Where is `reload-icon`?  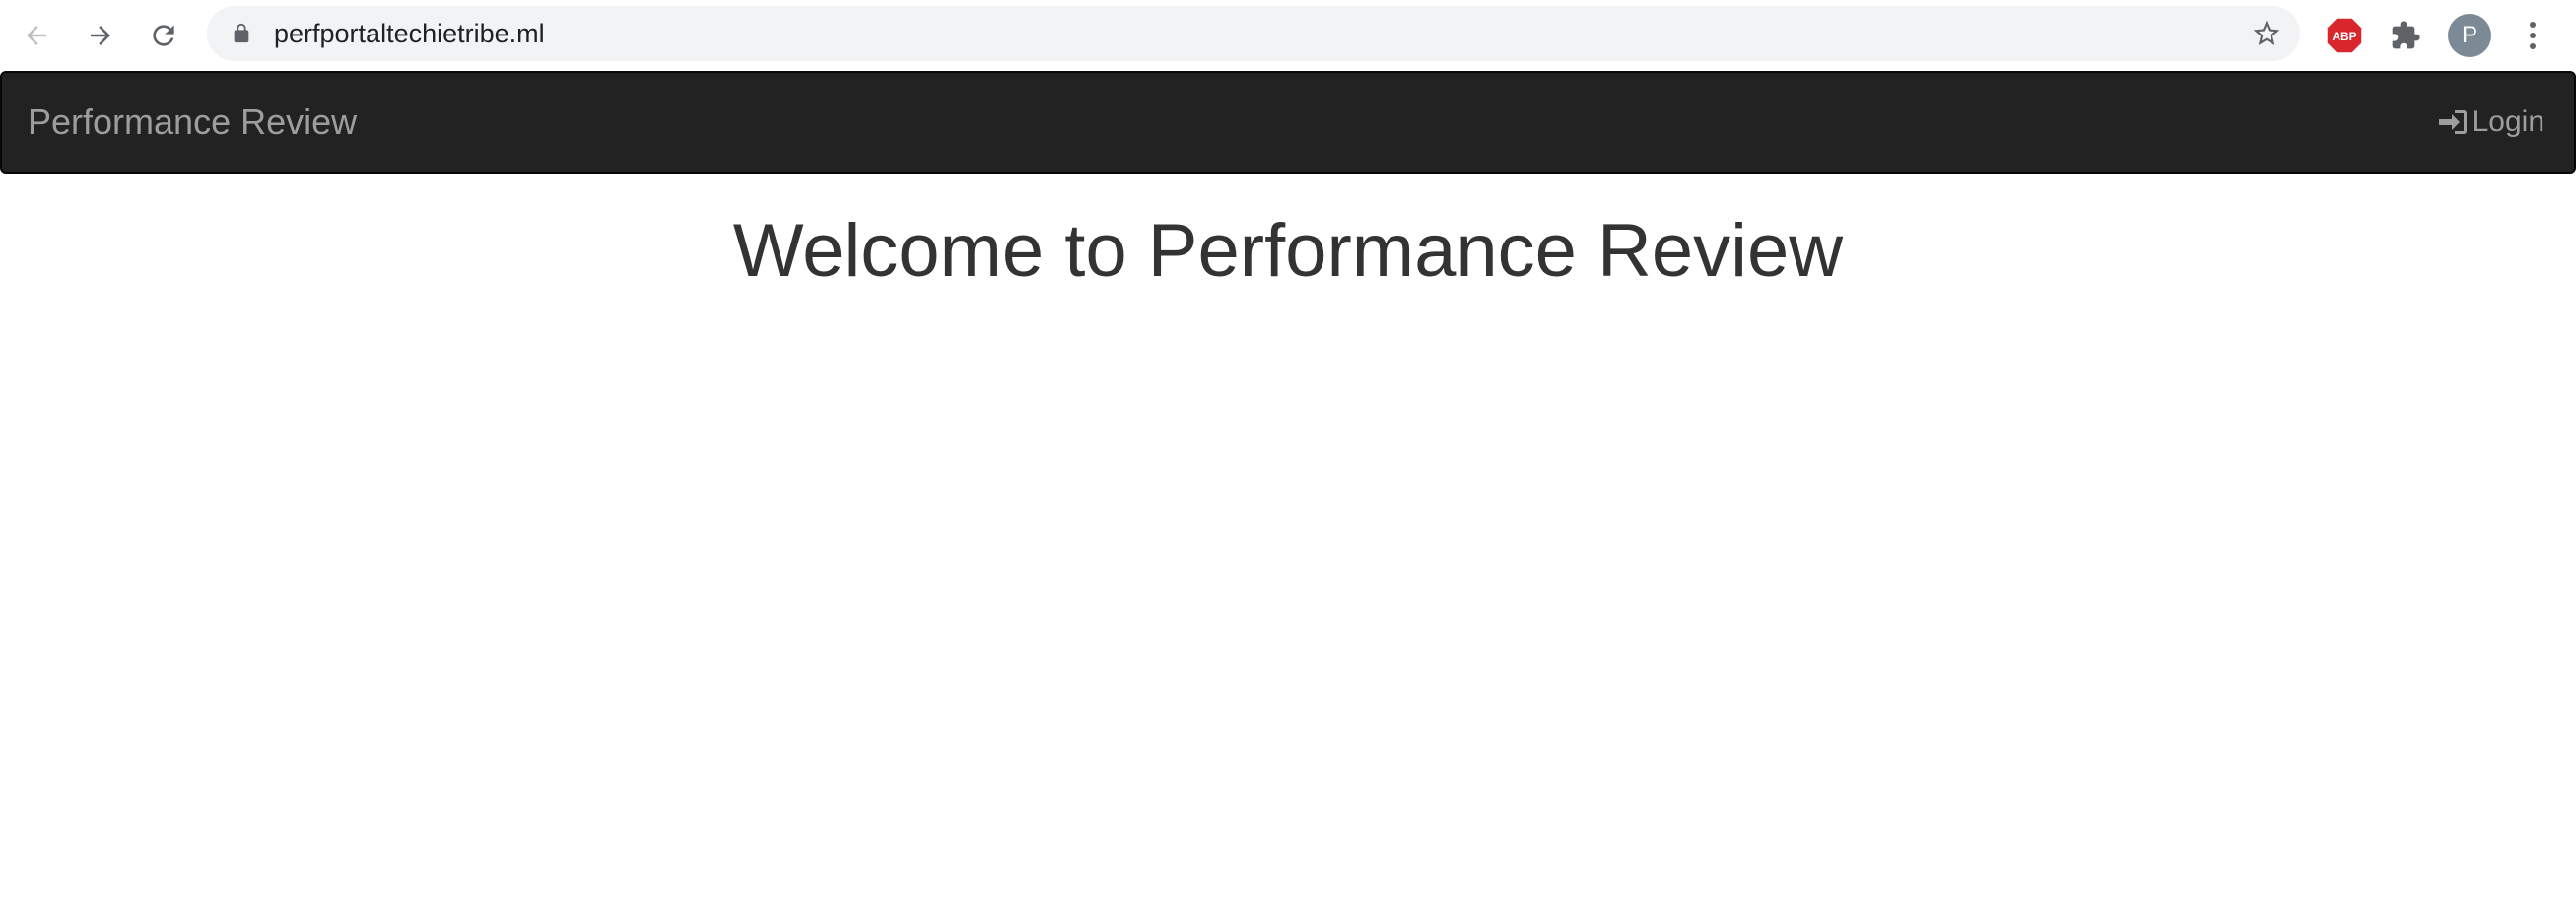
reload-icon is located at coordinates (163, 36).